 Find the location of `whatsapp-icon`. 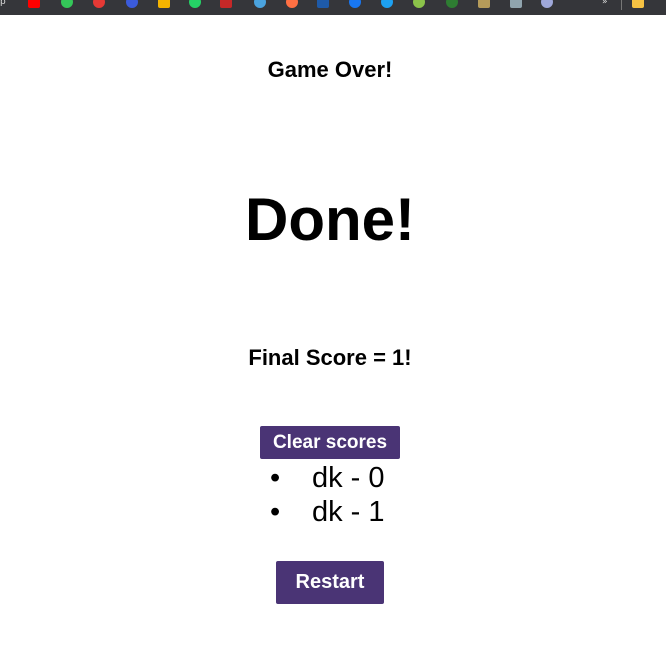

whatsapp-icon is located at coordinates (195, 4).